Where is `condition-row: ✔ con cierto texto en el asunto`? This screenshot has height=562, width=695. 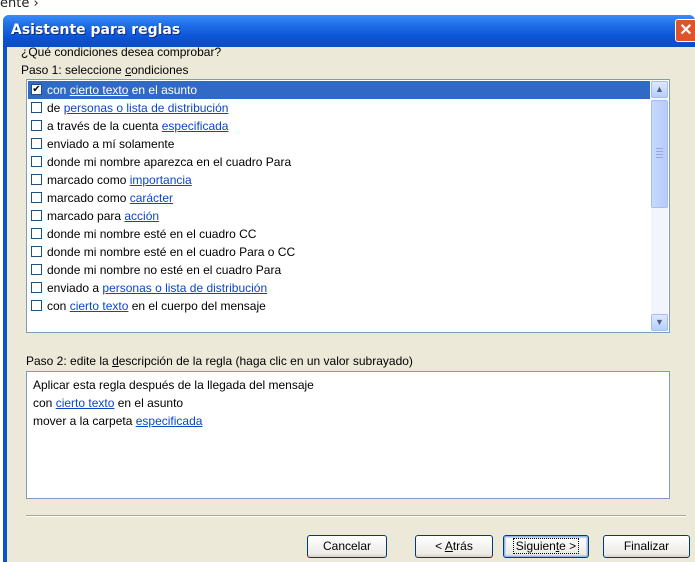 condition-row: ✔ con cierto texto en el asunto is located at coordinates (339, 90).